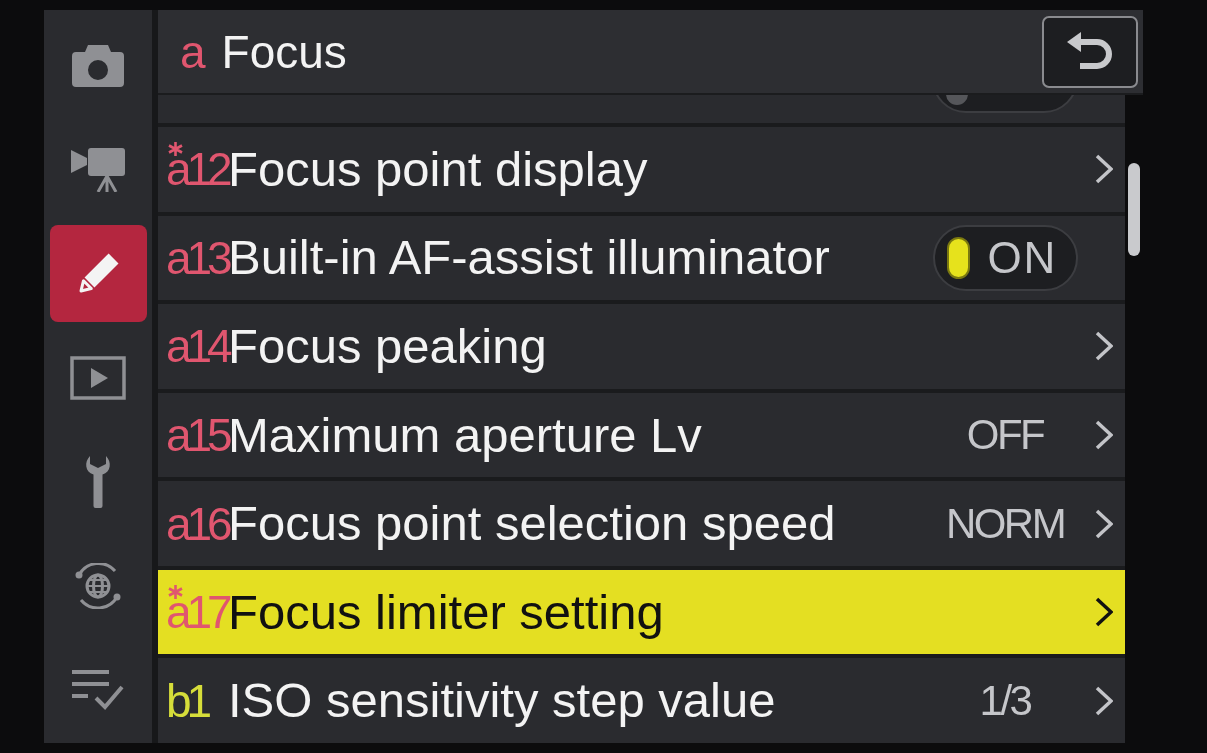 The width and height of the screenshot is (1207, 753). I want to click on menu-row: a15Maximum aperture Lv OFF, so click(641, 435).